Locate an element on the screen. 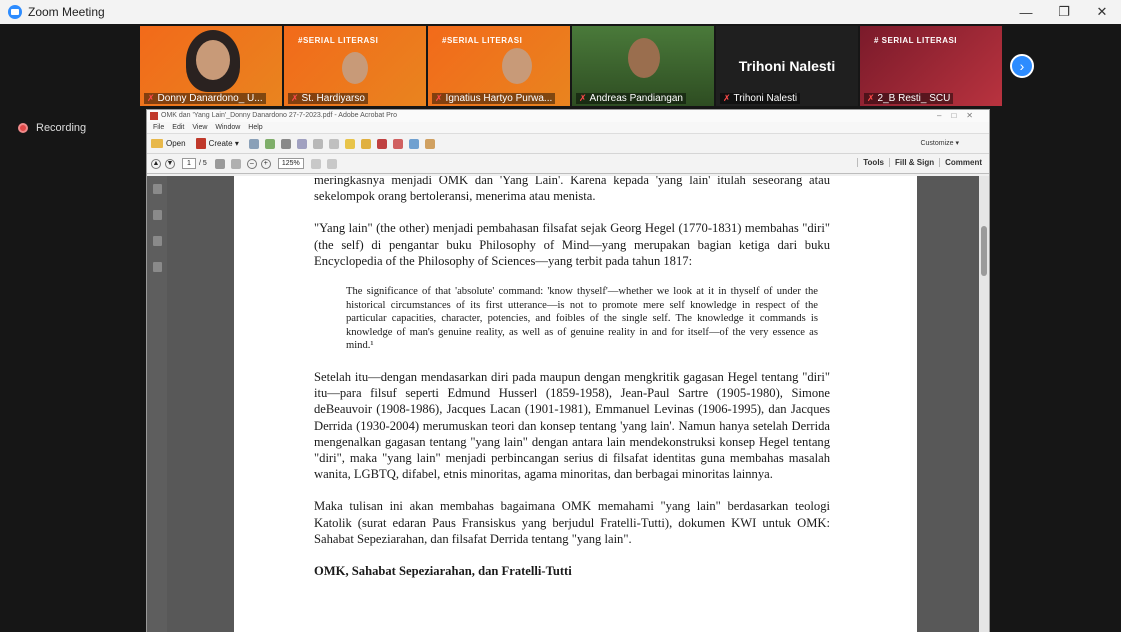  window-title: Zoom Meeting is located at coordinates (66, 12).